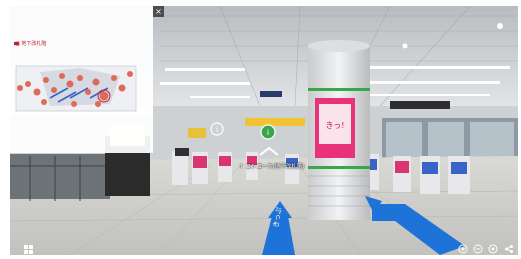 The image size is (521, 259). What do you see at coordinates (275, 167) in the screenshot?
I see `floor-label-text: コンコース(地下改札階)` at bounding box center [275, 167].